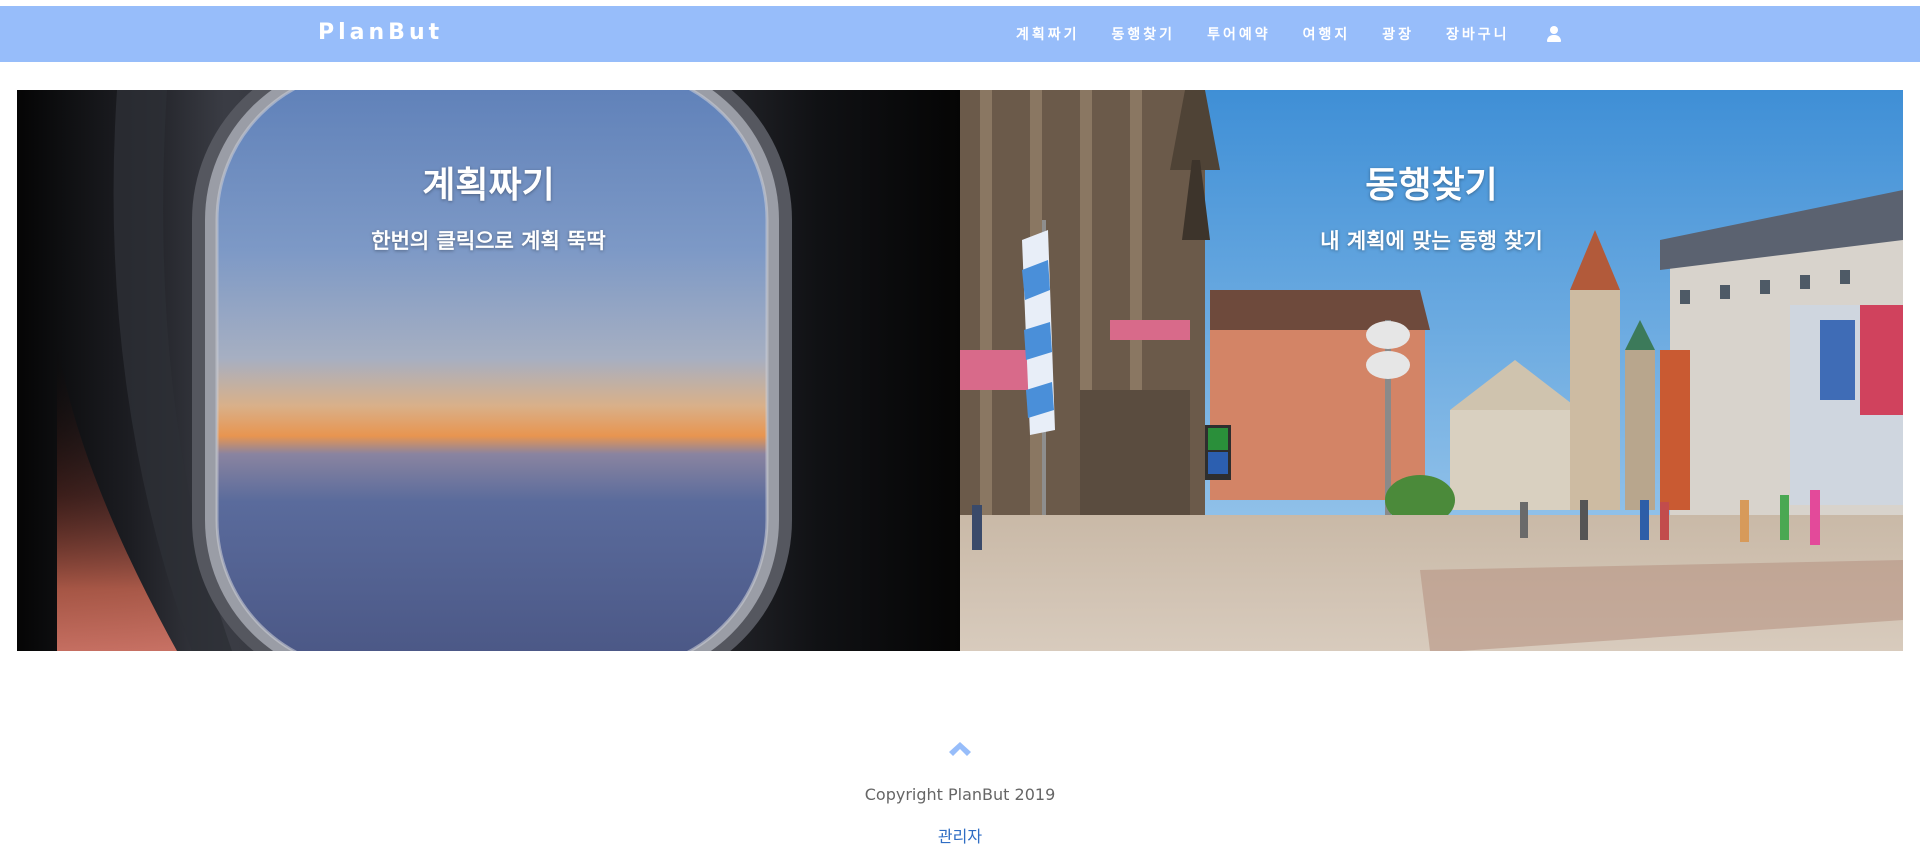 This screenshot has height=861, width=1920. Describe the element at coordinates (1398, 34) in the screenshot. I see `nav-link-plaza: 광장` at that location.